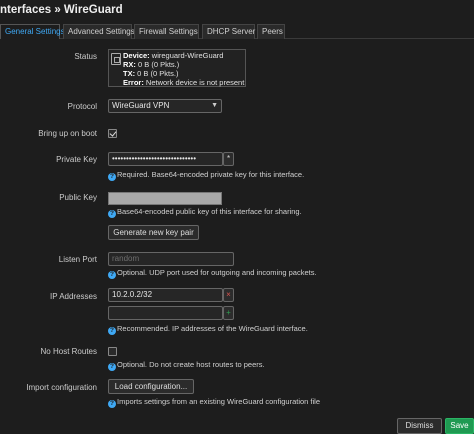 The width and height of the screenshot is (474, 434). Describe the element at coordinates (112, 133) in the screenshot. I see `bring-up-checkbox` at that location.